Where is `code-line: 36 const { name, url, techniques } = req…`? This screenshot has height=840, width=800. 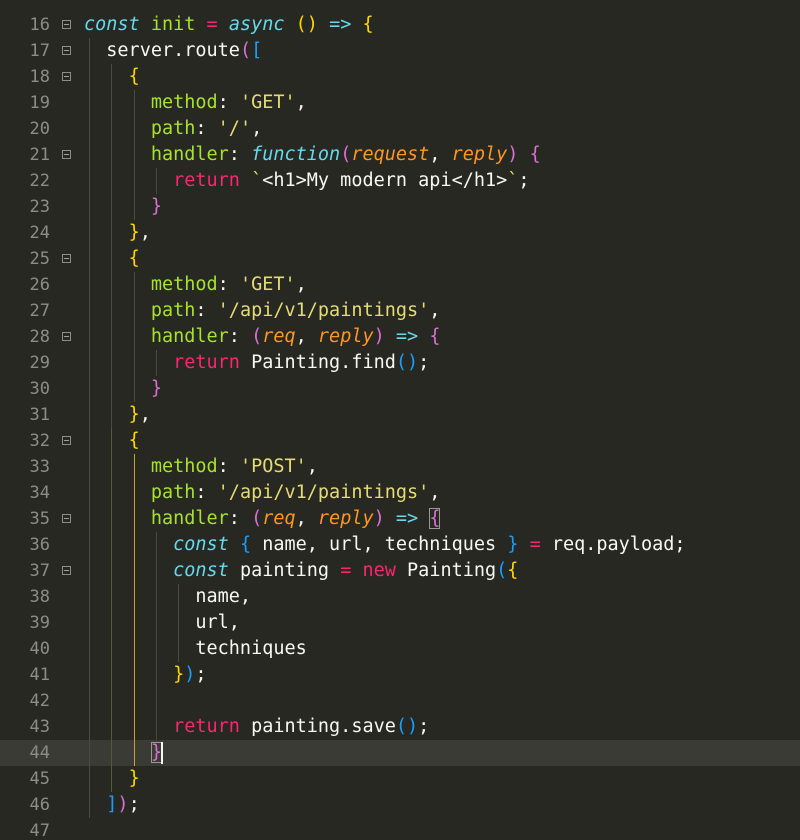
code-line: 36 const { name, url, techniques } = req… is located at coordinates (400, 545).